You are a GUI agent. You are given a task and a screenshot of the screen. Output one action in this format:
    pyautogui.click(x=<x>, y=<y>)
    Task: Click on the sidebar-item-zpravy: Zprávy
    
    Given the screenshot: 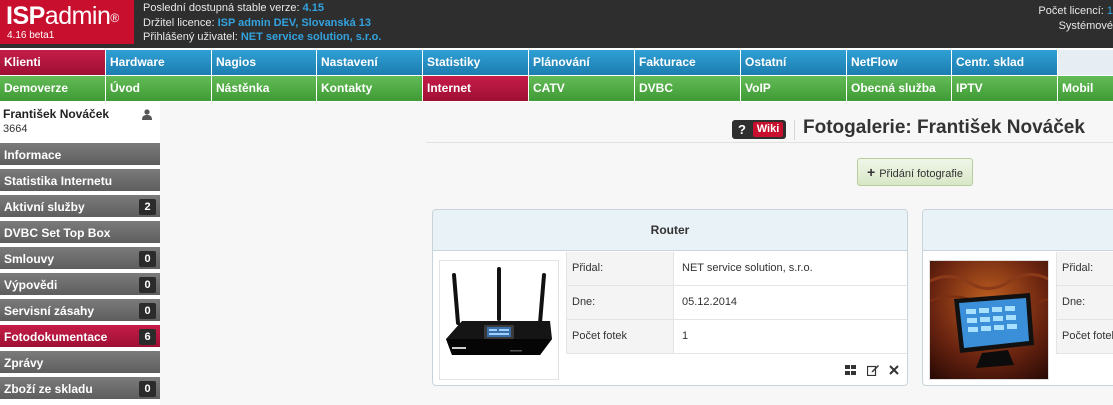 What is the action you would take?
    pyautogui.click(x=80, y=363)
    